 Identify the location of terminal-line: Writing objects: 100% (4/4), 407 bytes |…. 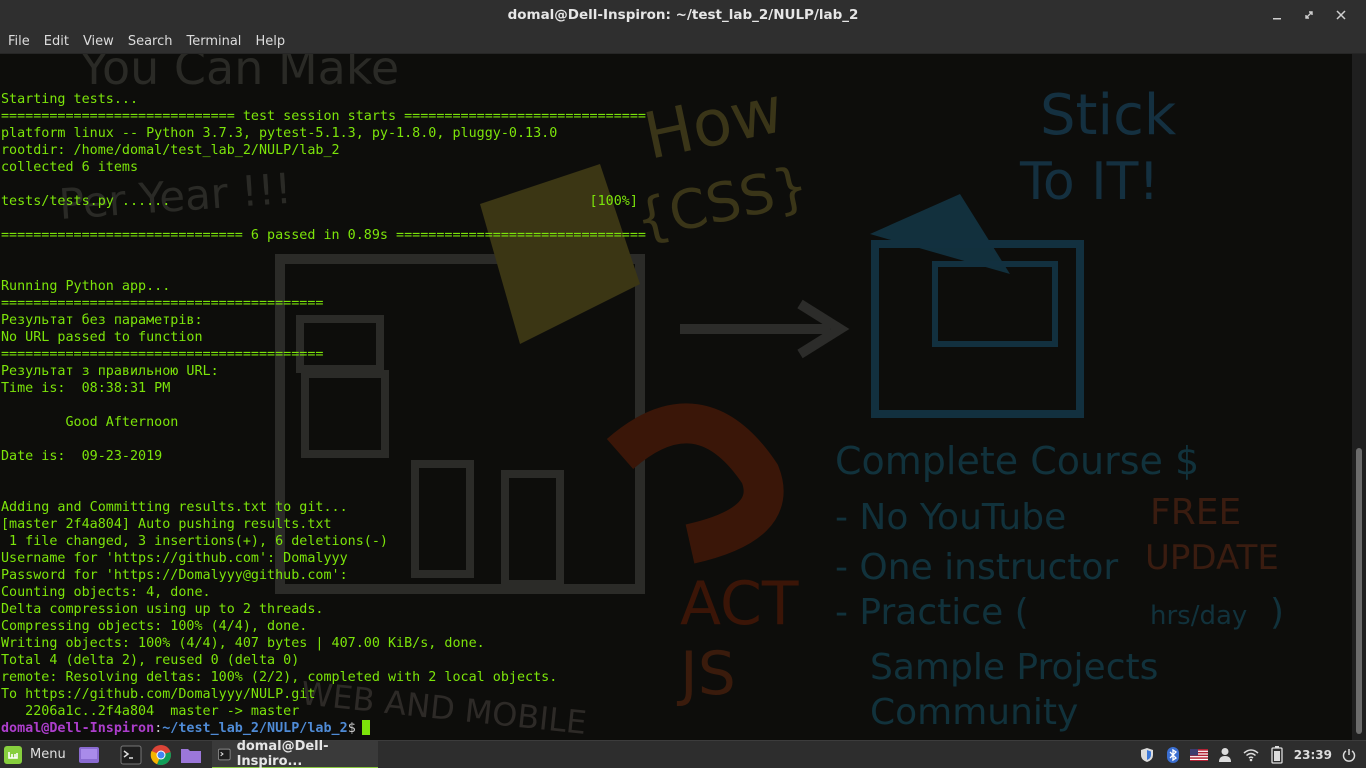
(243, 643).